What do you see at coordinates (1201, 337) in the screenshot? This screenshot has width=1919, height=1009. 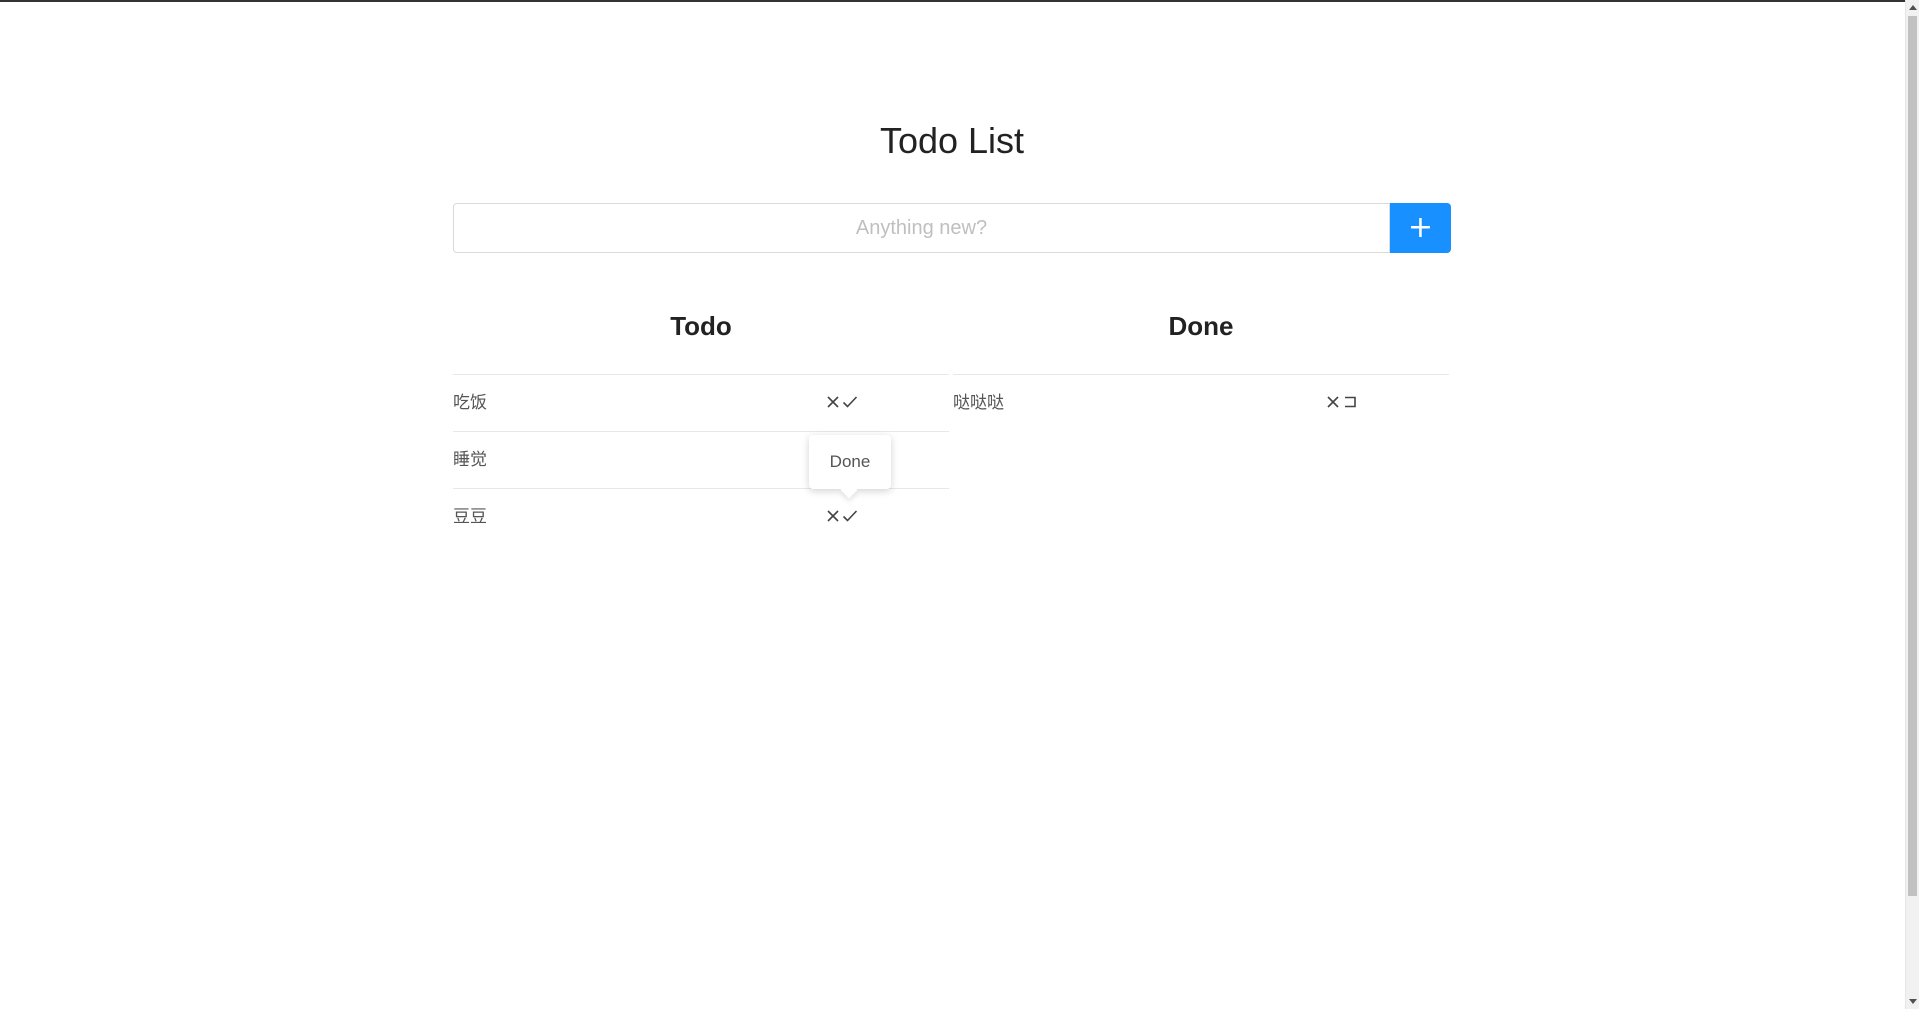 I see `done-heading: Done` at bounding box center [1201, 337].